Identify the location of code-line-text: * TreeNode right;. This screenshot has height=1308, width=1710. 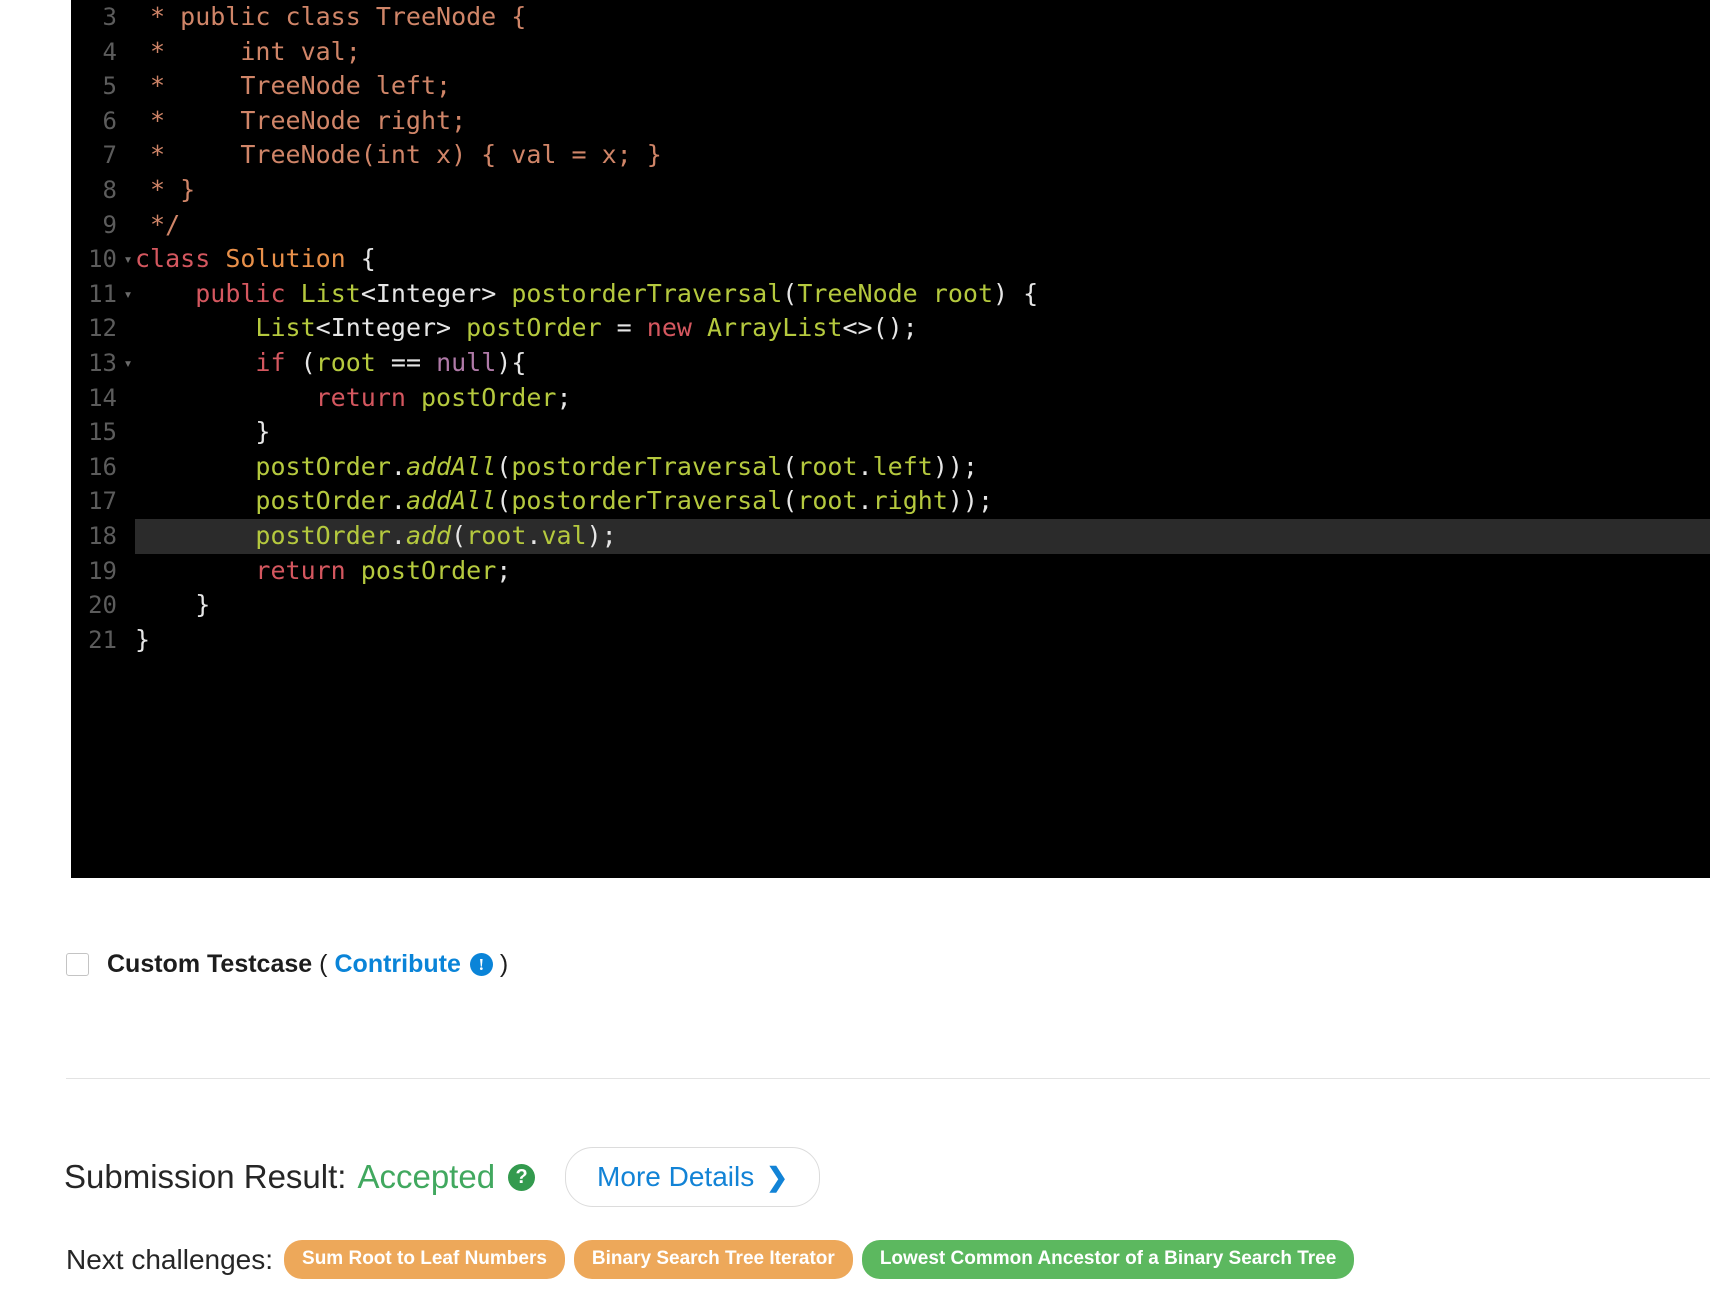
(300, 121).